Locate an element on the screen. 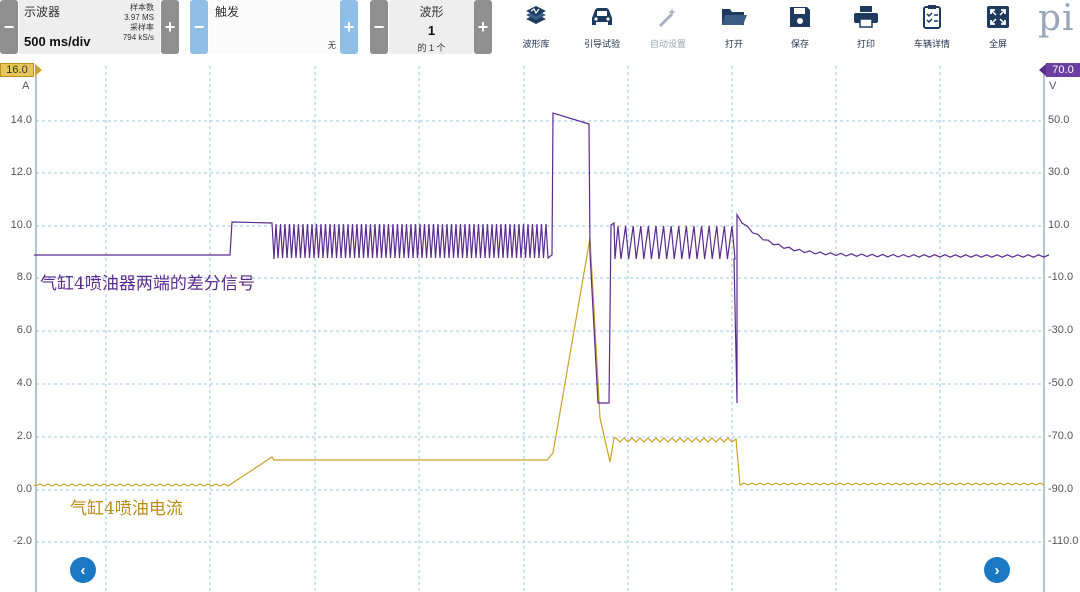 This screenshot has height=592, width=1080. waveform-library-icon is located at coordinates (536, 15).